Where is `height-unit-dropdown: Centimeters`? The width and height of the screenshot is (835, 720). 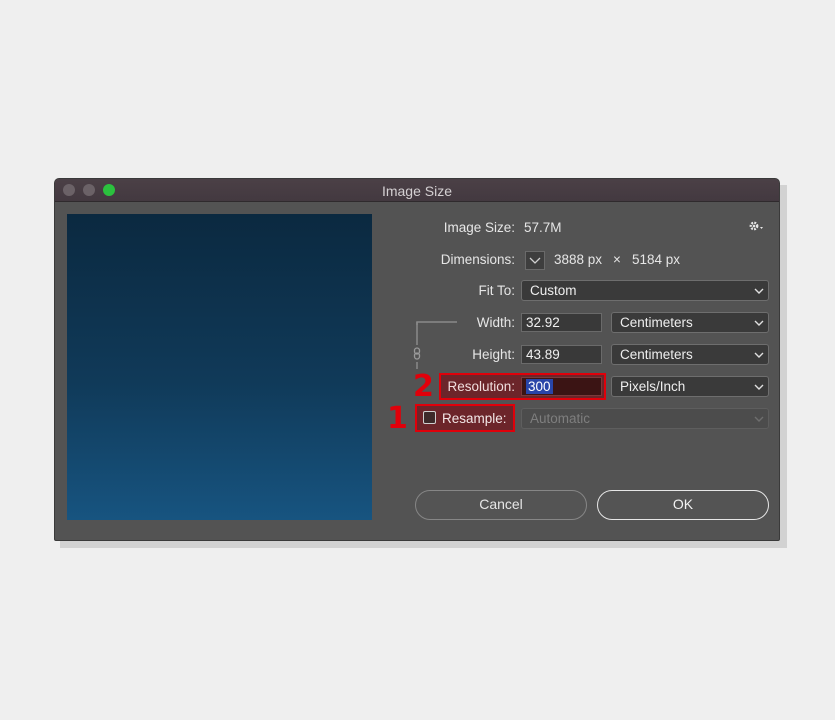
height-unit-dropdown: Centimeters is located at coordinates (690, 354).